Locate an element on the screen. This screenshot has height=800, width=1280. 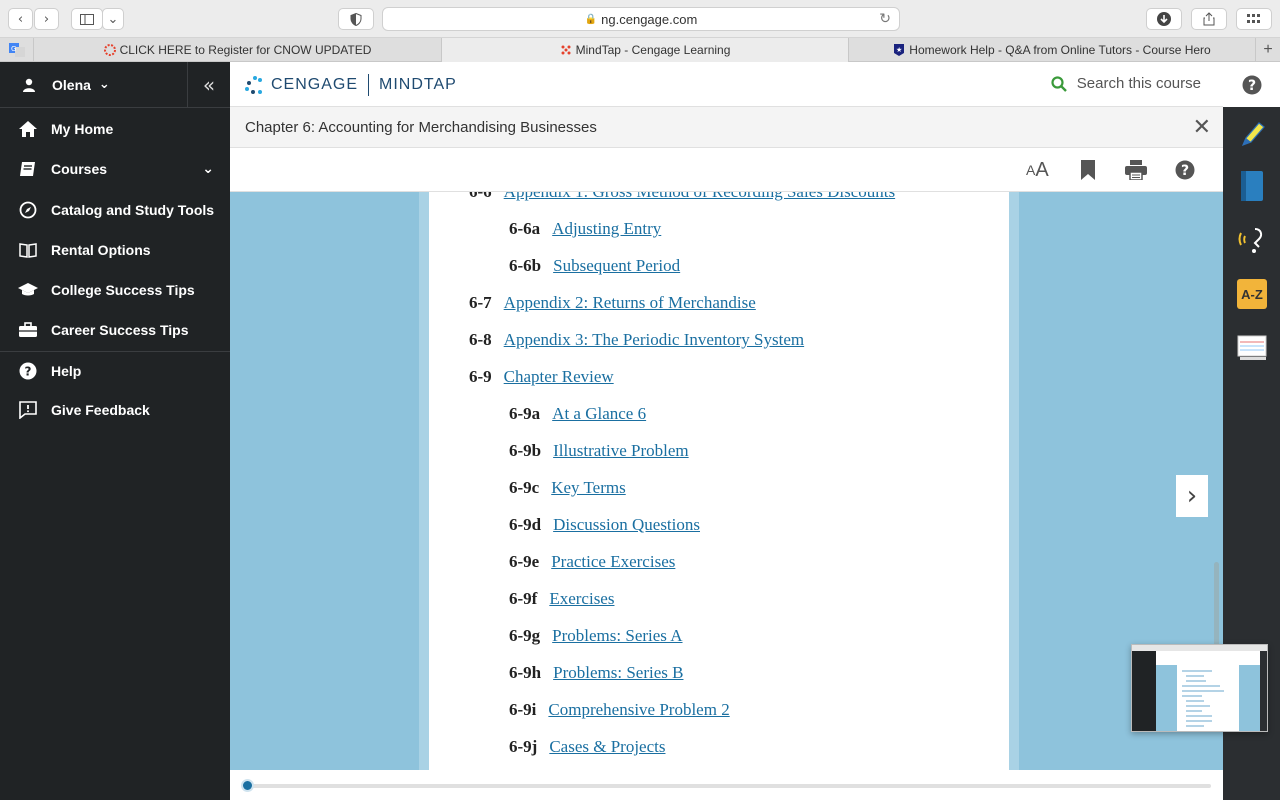
screenshot-thumbnail is located at coordinates (1199, 688).